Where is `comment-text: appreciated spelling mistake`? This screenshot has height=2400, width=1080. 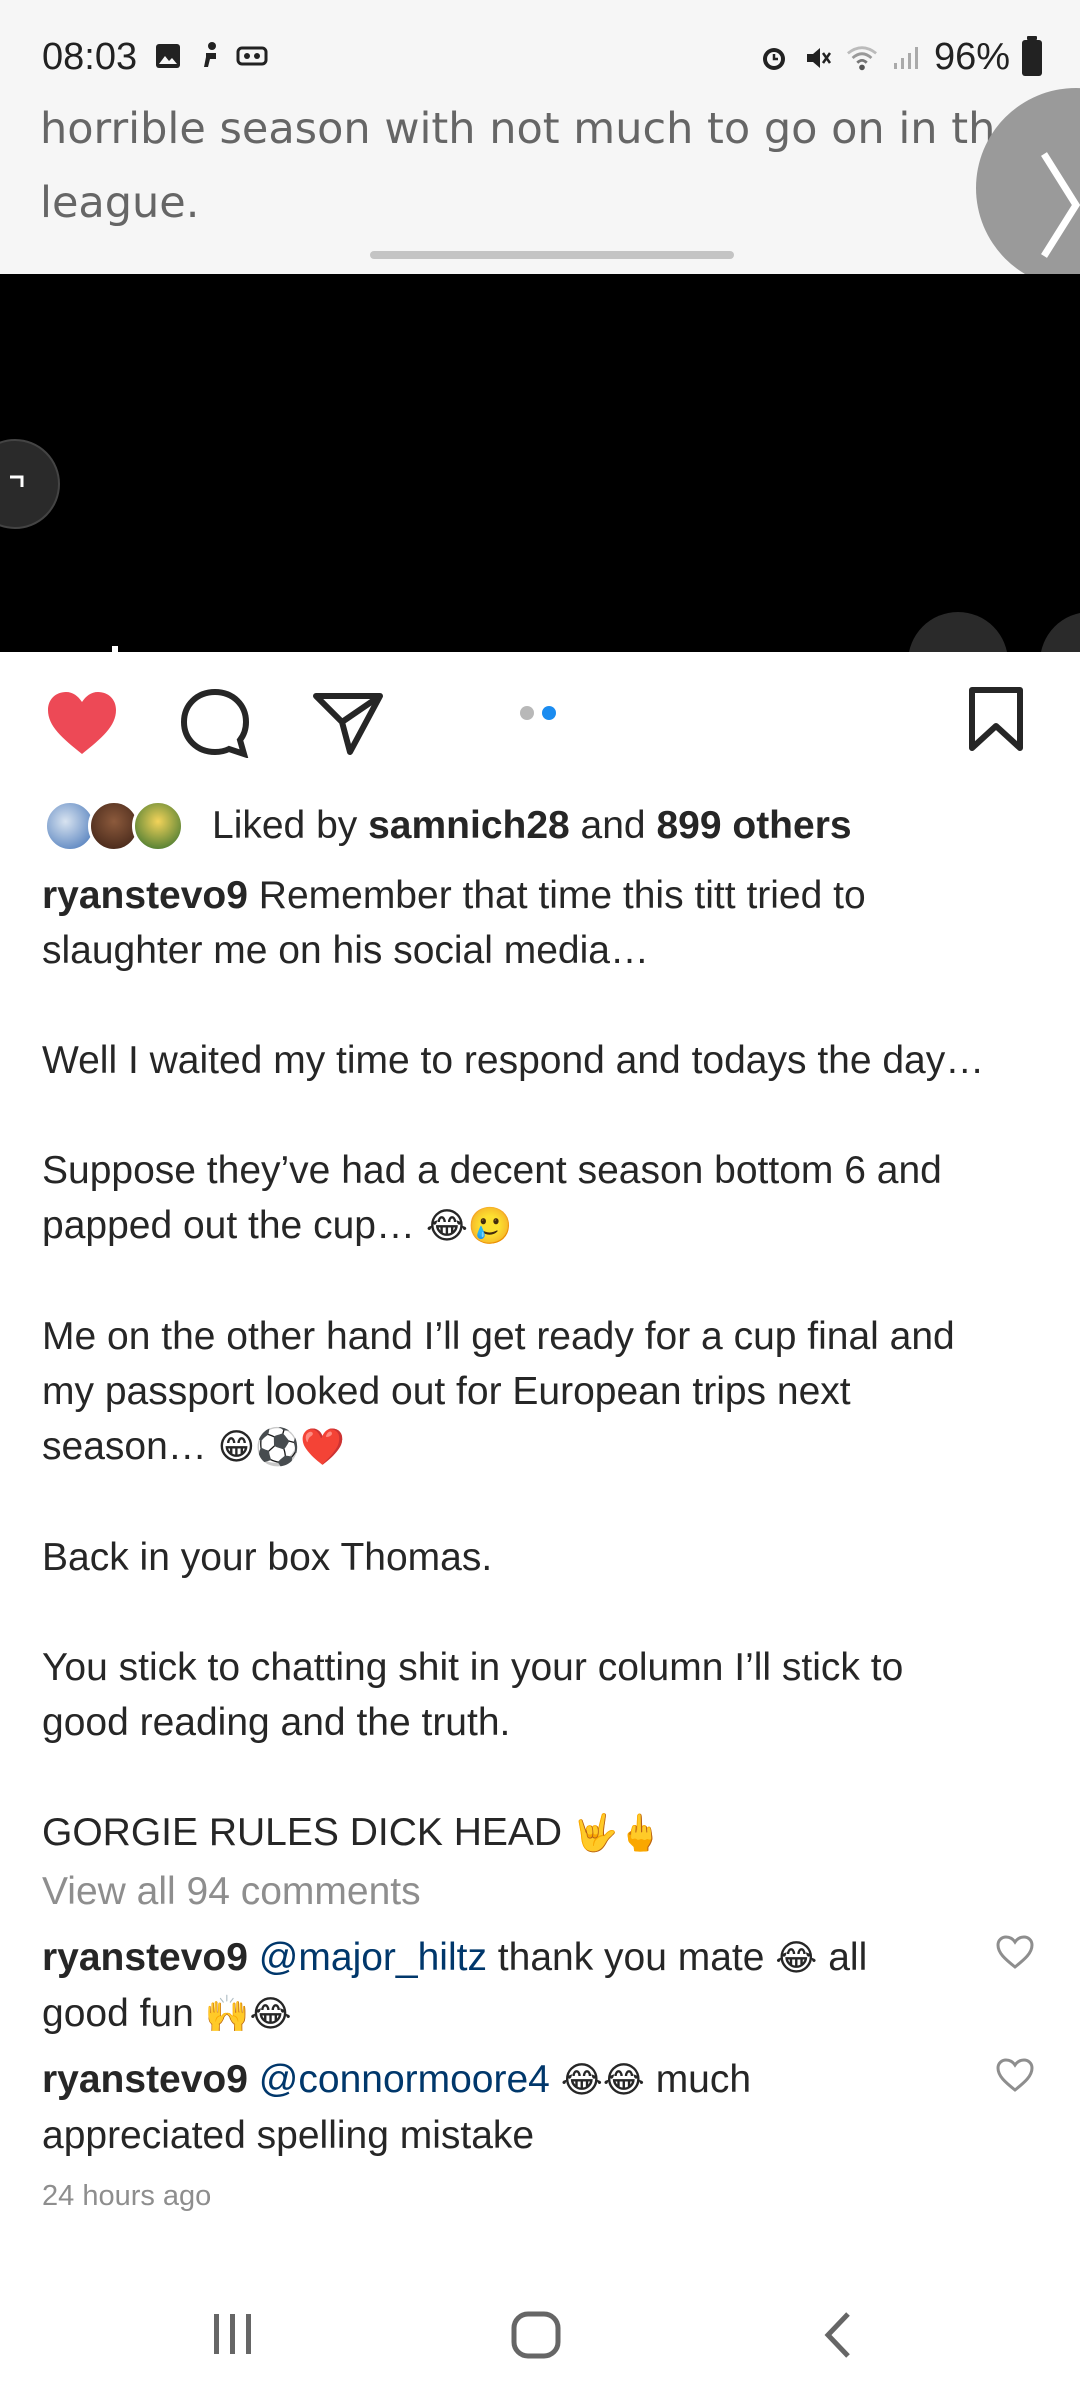 comment-text: appreciated spelling mistake is located at coordinates (288, 2135).